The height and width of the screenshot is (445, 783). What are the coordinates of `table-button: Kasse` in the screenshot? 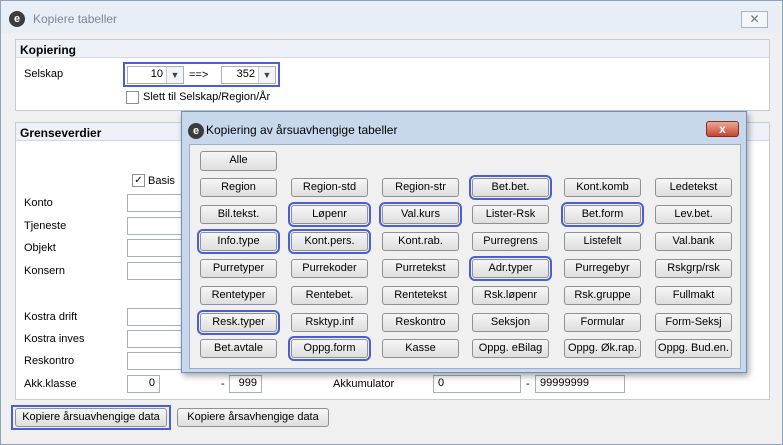 It's located at (420, 348).